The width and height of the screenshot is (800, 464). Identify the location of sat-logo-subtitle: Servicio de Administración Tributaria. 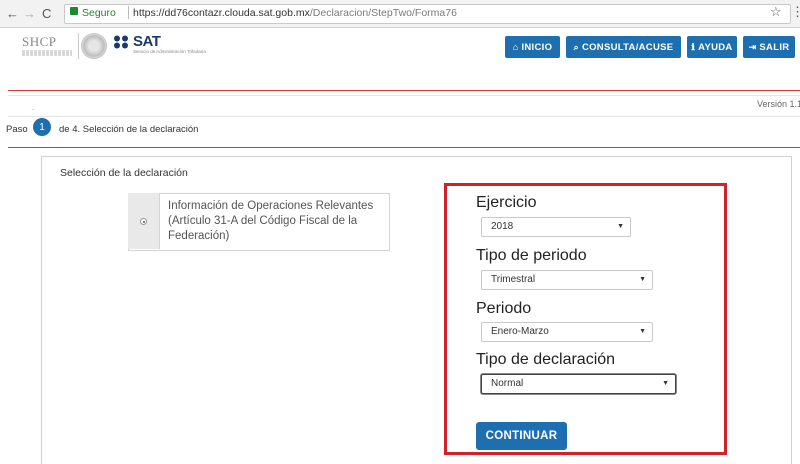
(169, 51).